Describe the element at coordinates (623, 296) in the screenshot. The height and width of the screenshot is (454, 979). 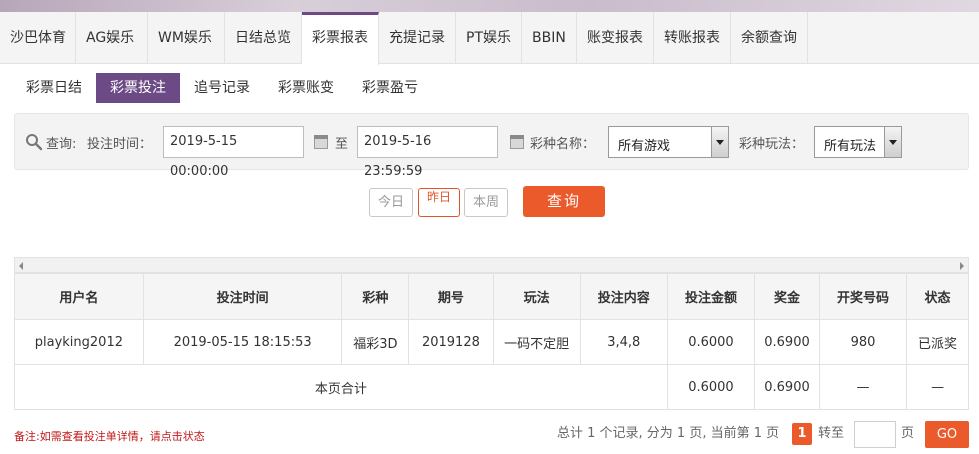
I see `col-header-bet-content: 投注内容` at that location.